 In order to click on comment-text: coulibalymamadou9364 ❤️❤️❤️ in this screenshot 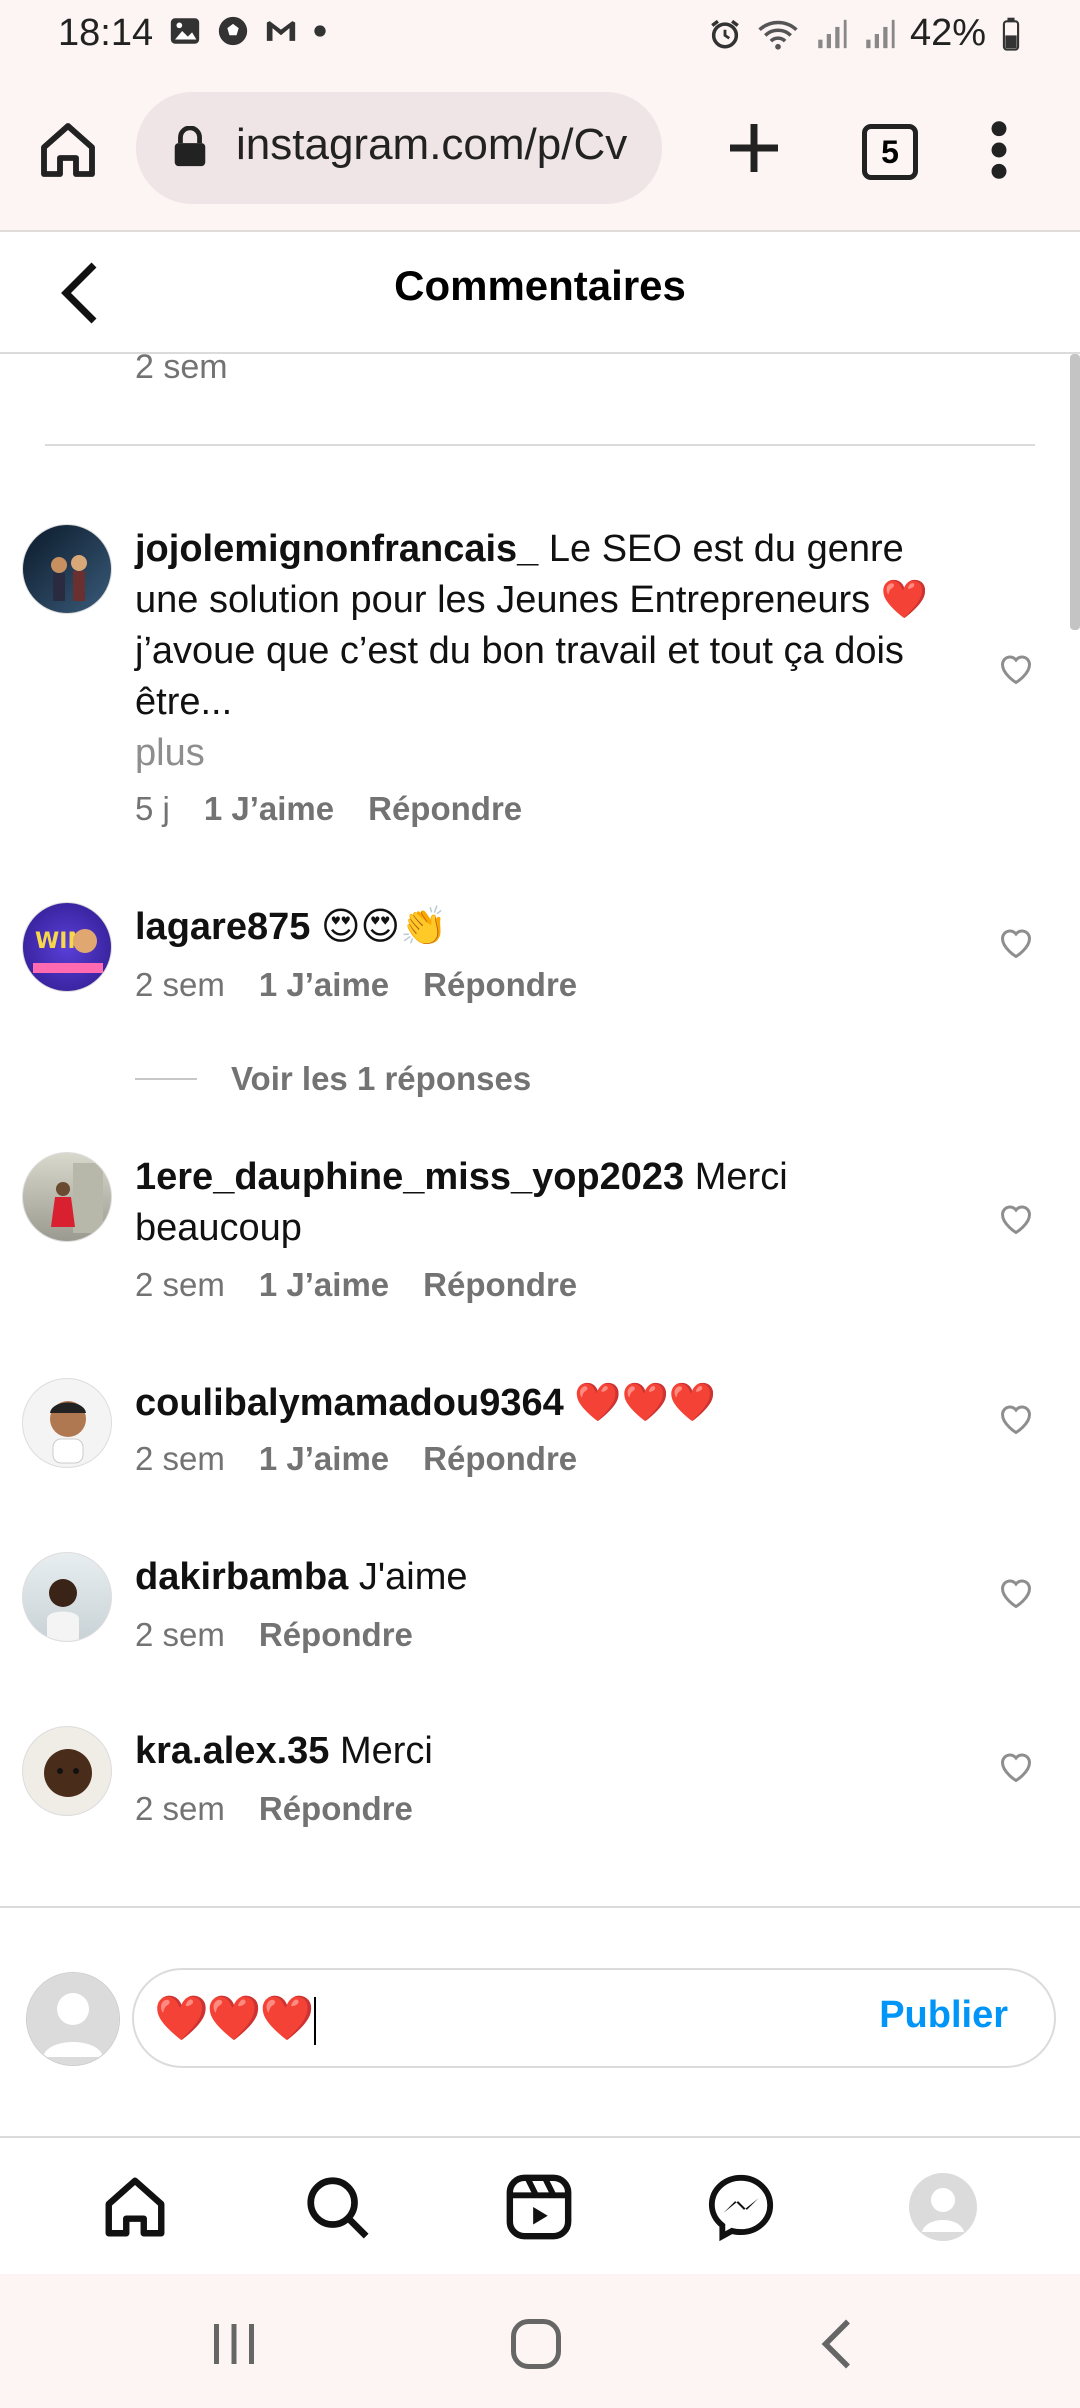, I will do `click(545, 1403)`.